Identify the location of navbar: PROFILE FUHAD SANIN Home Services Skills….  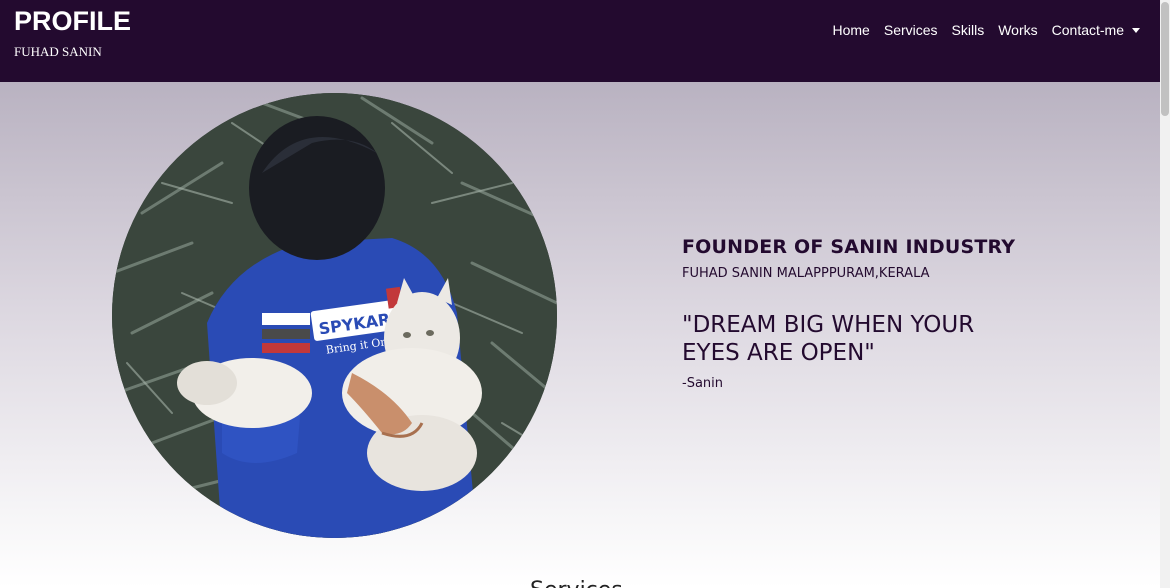
(580, 41).